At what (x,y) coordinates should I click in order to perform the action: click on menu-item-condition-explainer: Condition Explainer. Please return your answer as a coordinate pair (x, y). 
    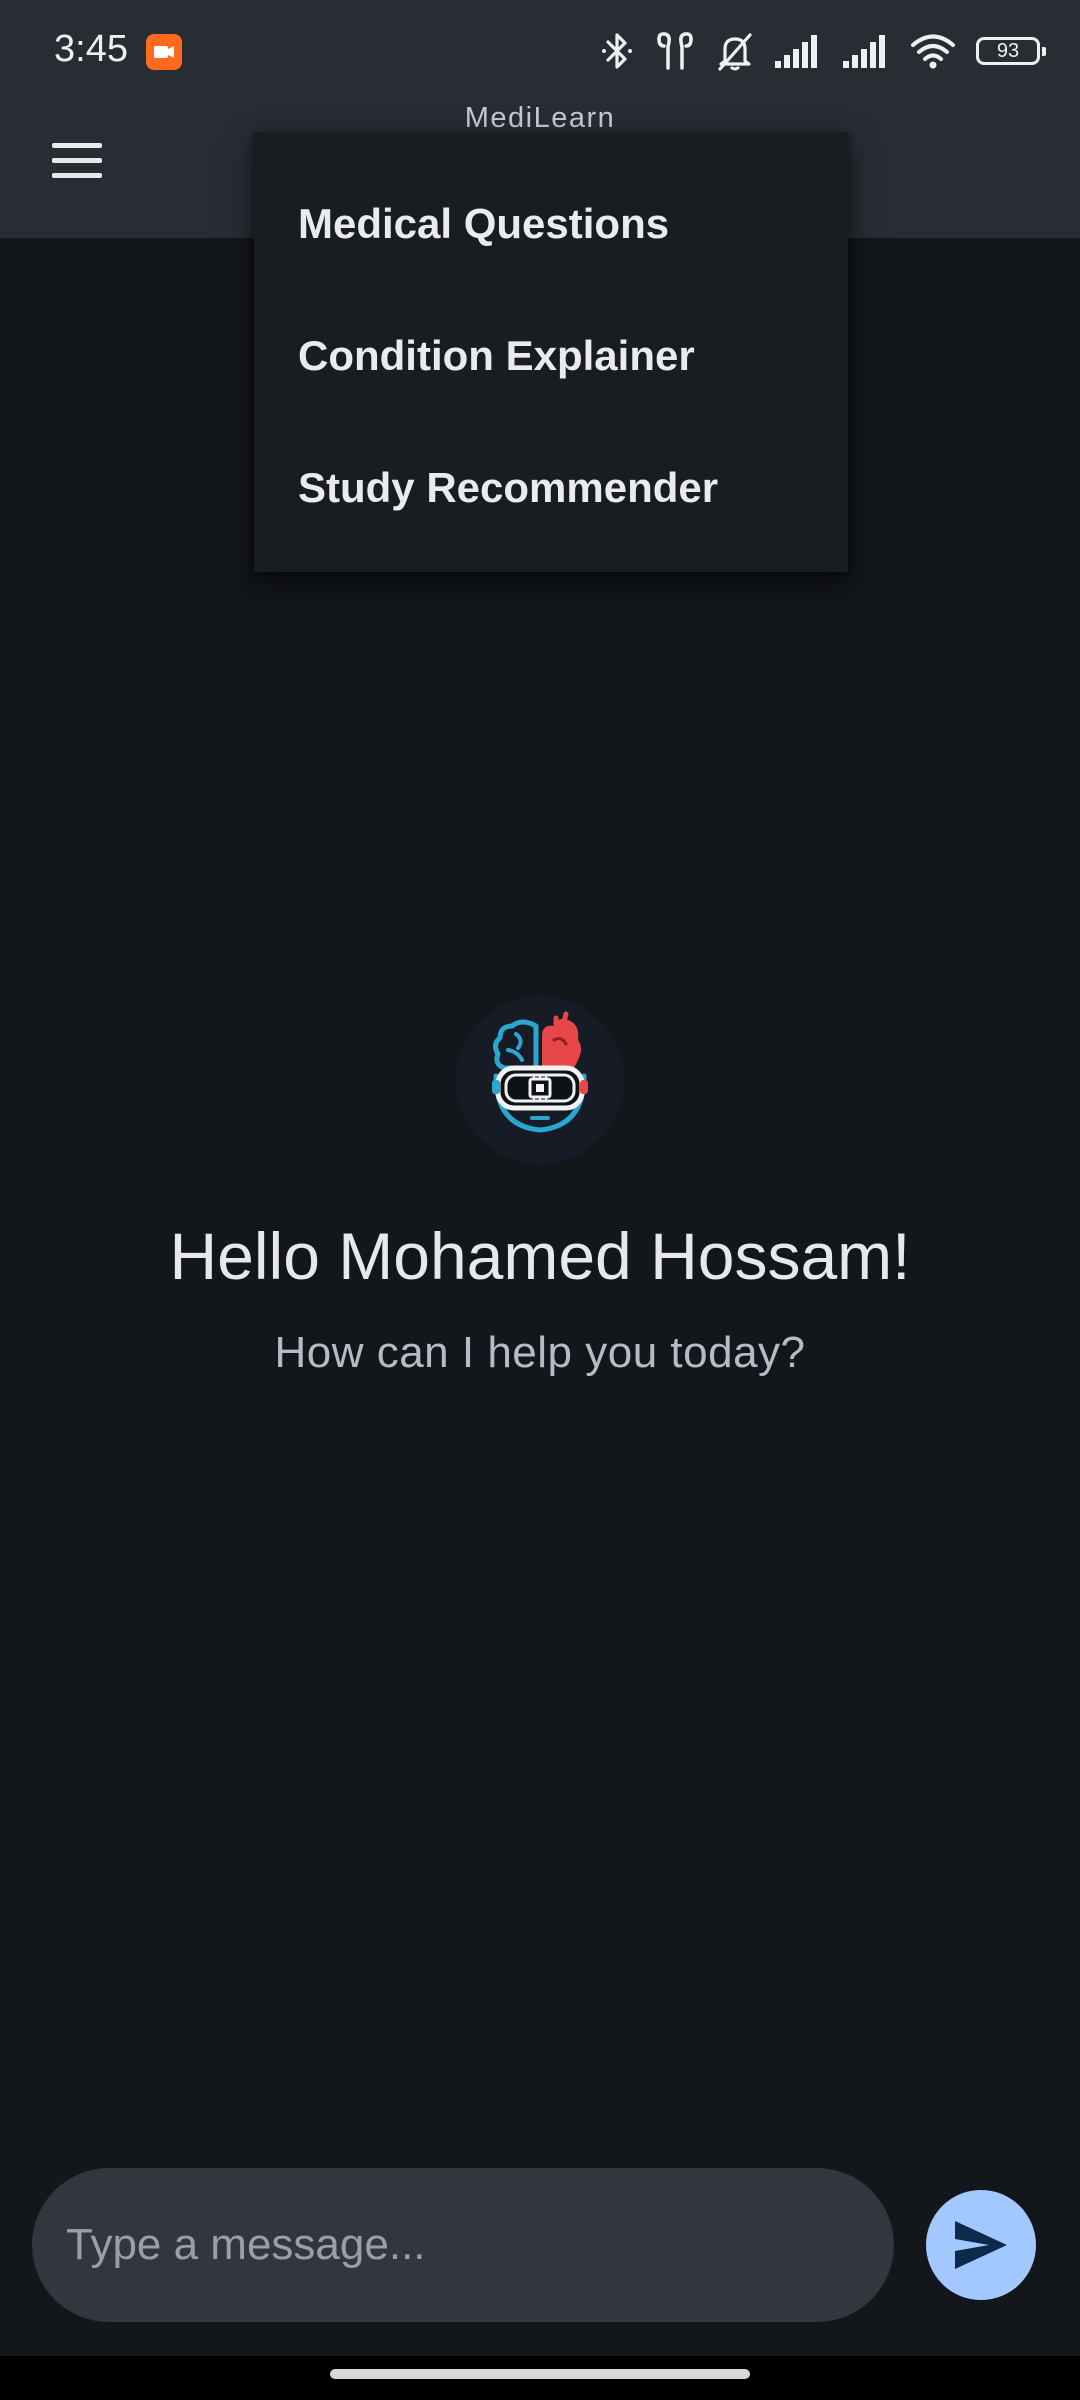
    Looking at the image, I should click on (551, 356).